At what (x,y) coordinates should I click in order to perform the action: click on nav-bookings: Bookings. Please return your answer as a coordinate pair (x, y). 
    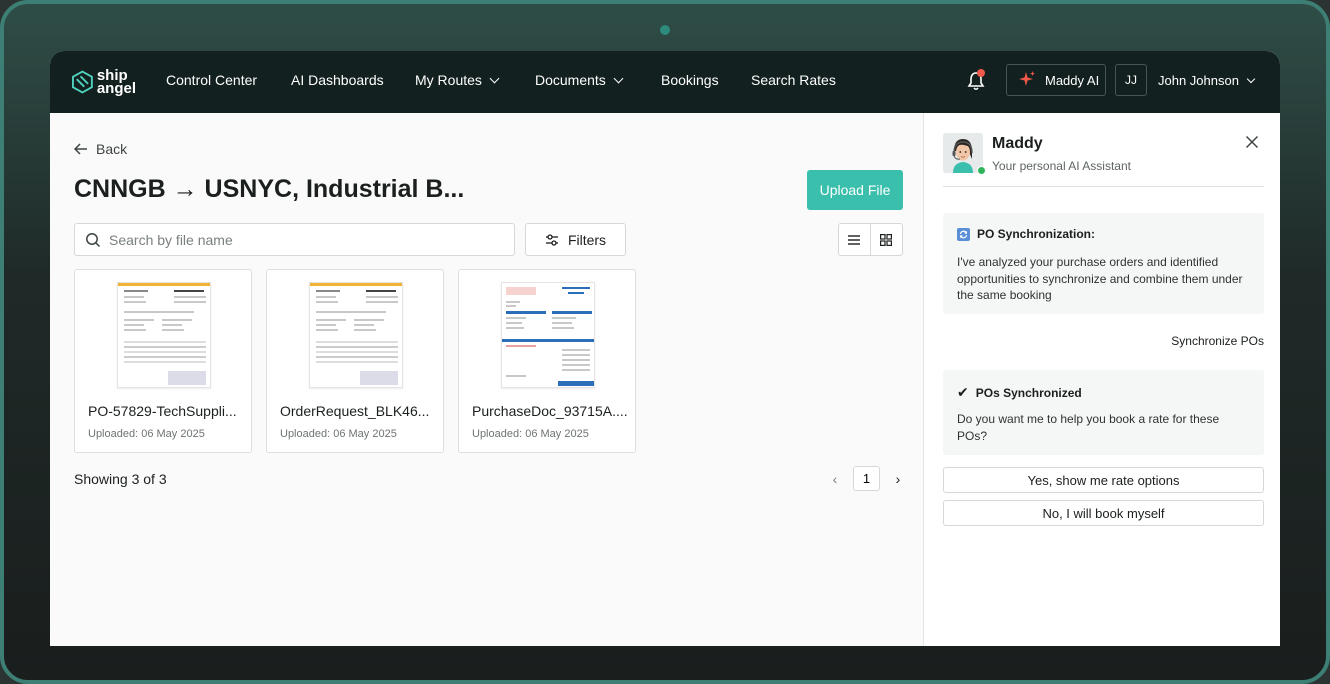
    Looking at the image, I should click on (690, 80).